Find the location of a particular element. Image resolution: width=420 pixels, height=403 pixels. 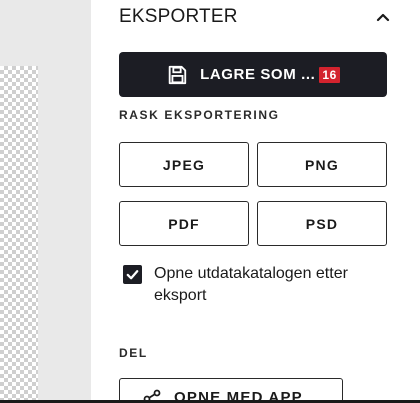

panel-title: EKSPORTER is located at coordinates (178, 16).